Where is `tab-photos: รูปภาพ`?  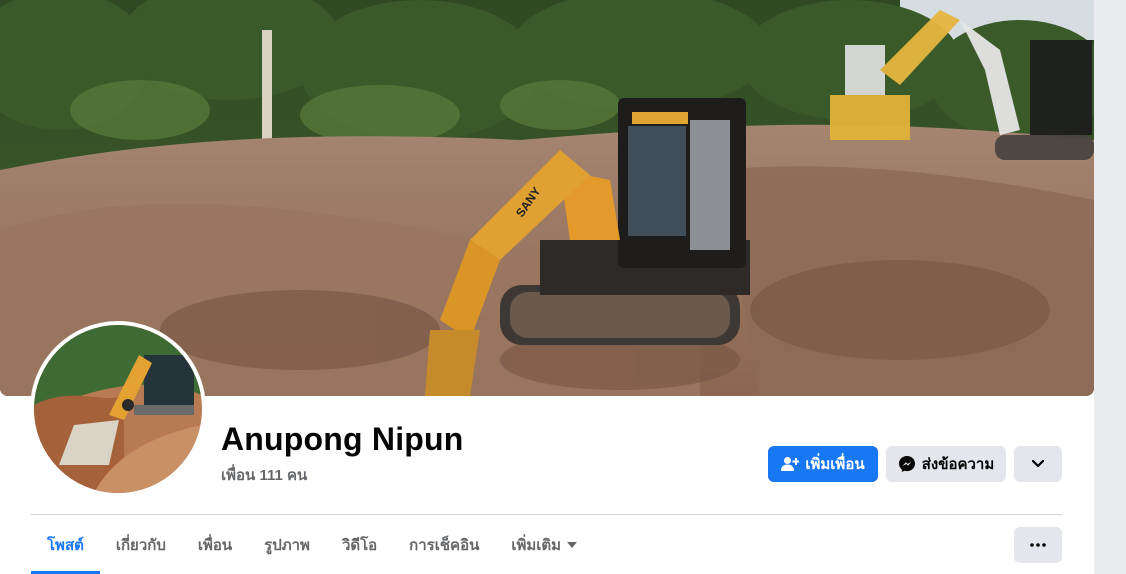 tab-photos: รูปภาพ is located at coordinates (287, 544).